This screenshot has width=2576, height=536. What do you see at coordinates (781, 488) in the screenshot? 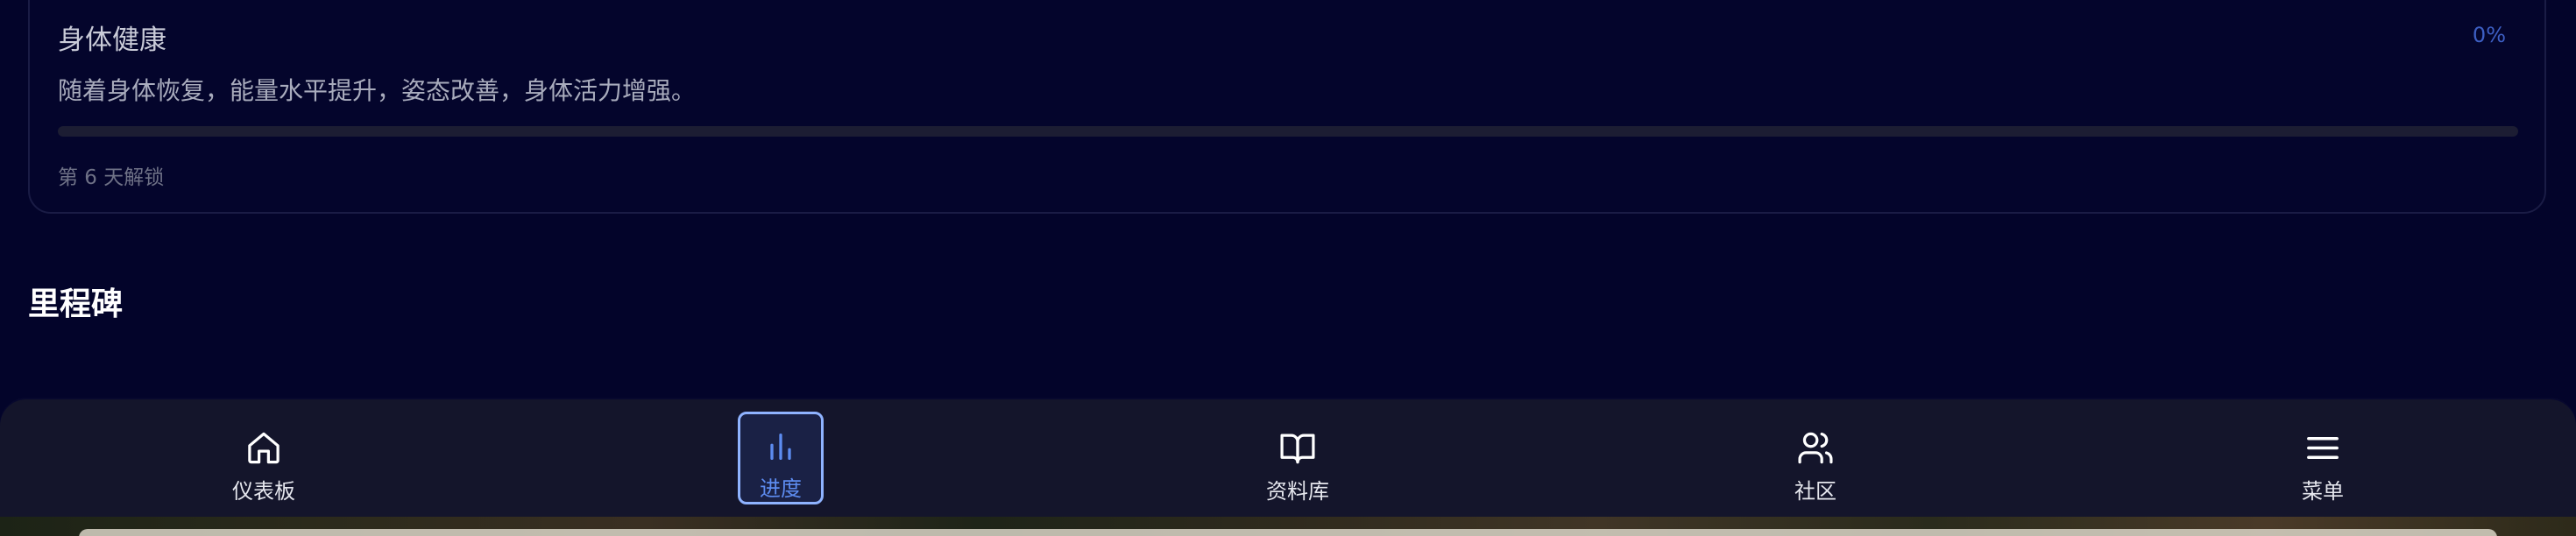
I see `nav-label: 进度` at bounding box center [781, 488].